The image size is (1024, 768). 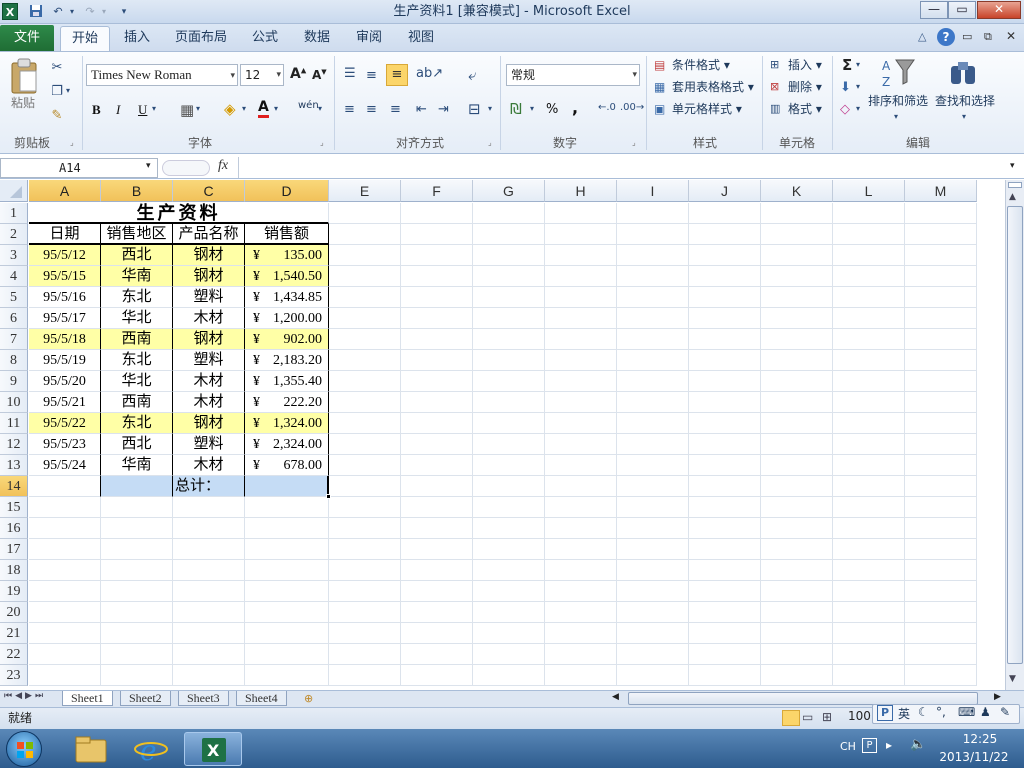 What do you see at coordinates (14, 191) in the screenshot?
I see `select-all-corner` at bounding box center [14, 191].